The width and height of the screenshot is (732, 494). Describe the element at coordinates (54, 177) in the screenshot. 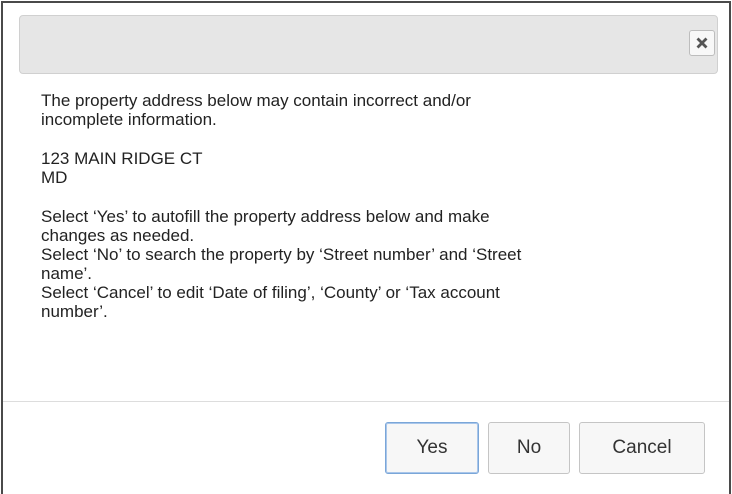

I see `address-line-2: MD` at that location.